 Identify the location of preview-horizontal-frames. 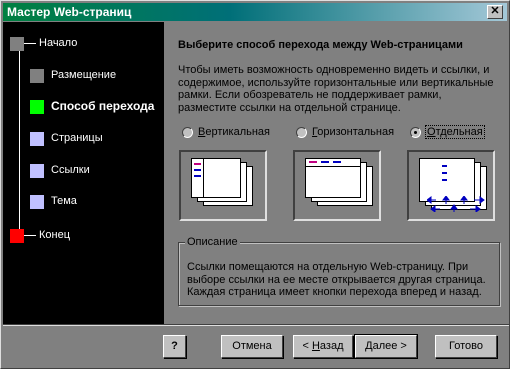
(337, 185).